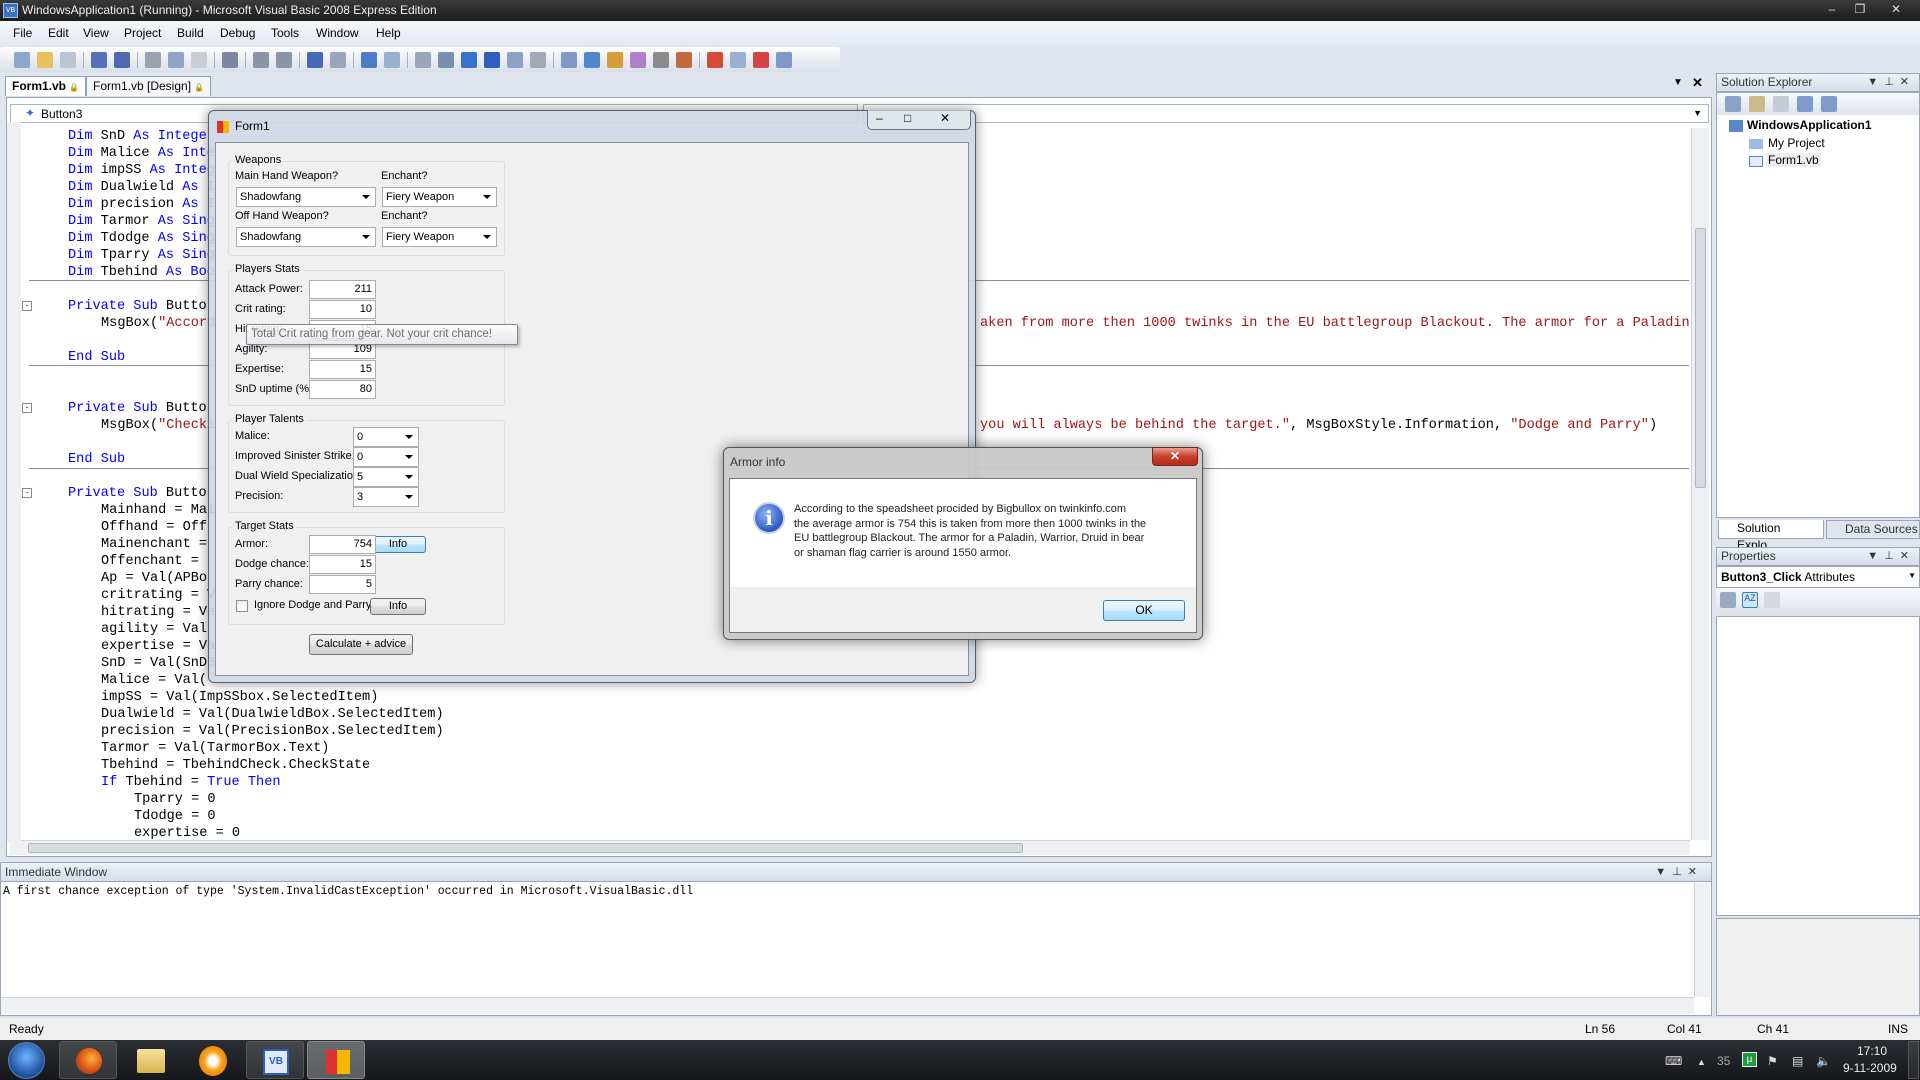  I want to click on properties-icon, so click(1757, 104).